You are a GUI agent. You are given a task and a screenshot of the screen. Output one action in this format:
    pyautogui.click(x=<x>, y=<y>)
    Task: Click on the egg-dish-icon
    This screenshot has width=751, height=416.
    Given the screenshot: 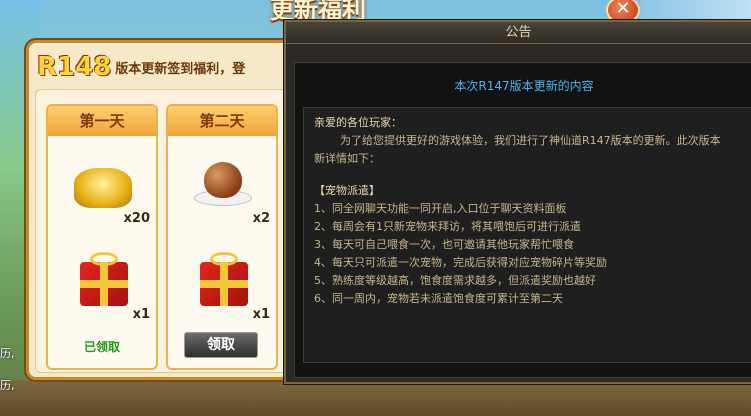 What is the action you would take?
    pyautogui.click(x=223, y=180)
    